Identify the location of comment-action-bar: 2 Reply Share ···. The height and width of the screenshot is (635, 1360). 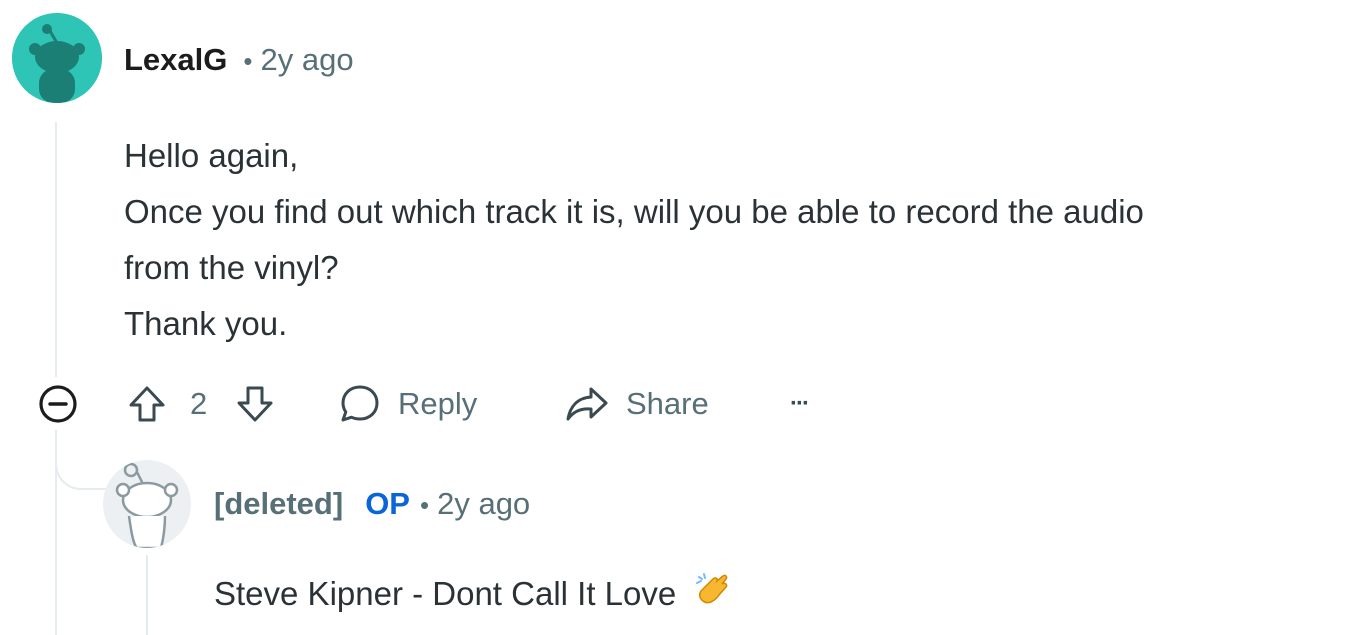
(680, 404).